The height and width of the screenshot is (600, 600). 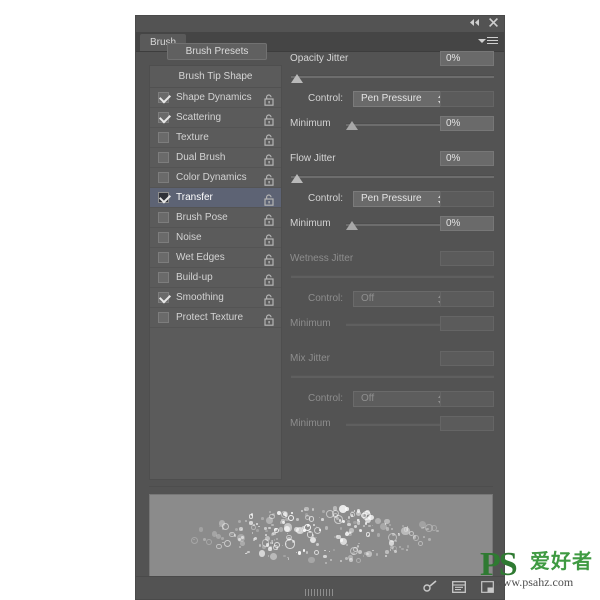 What do you see at coordinates (215, 178) in the screenshot?
I see `brush-option-color-dynamics: Color Dynamics` at bounding box center [215, 178].